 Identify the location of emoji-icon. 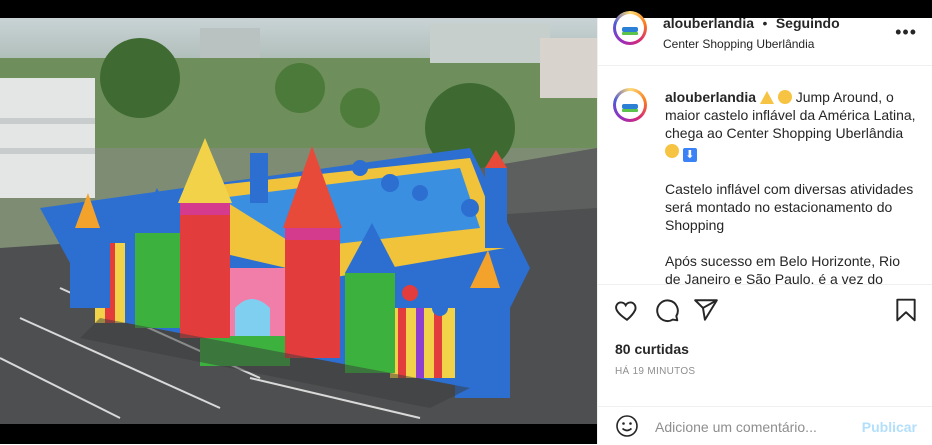
(627, 426).